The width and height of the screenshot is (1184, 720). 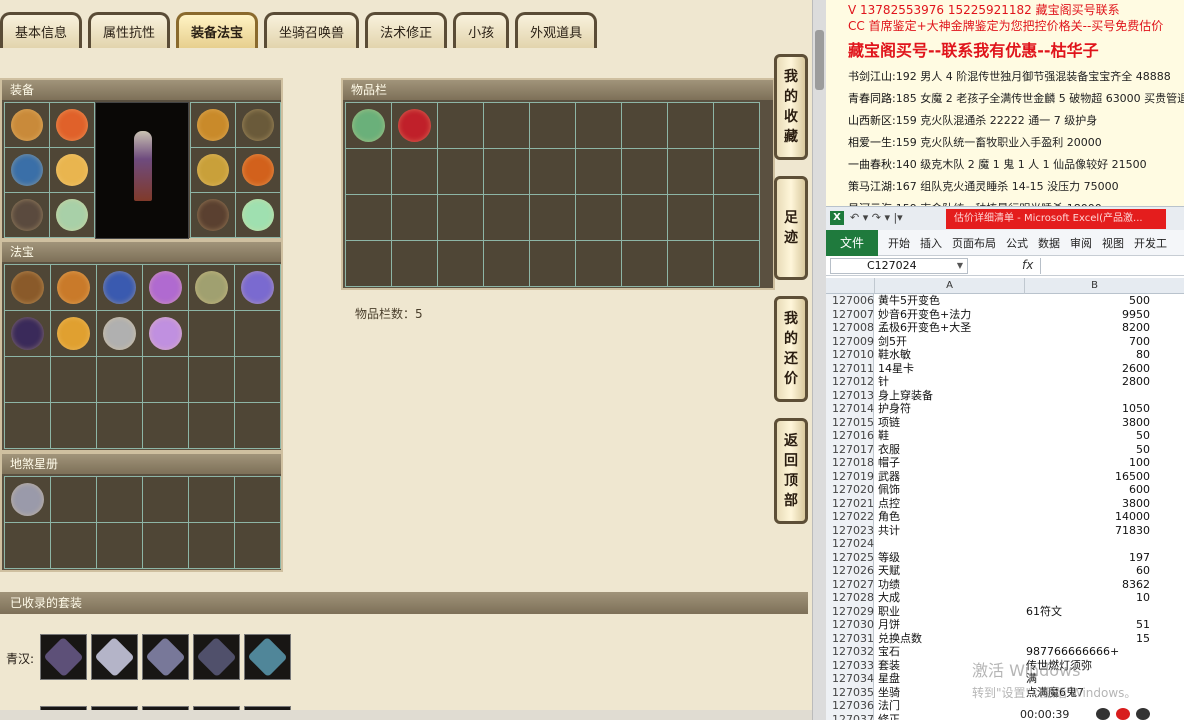 What do you see at coordinates (850, 517) in the screenshot?
I see `row-number: 127022` at bounding box center [850, 517].